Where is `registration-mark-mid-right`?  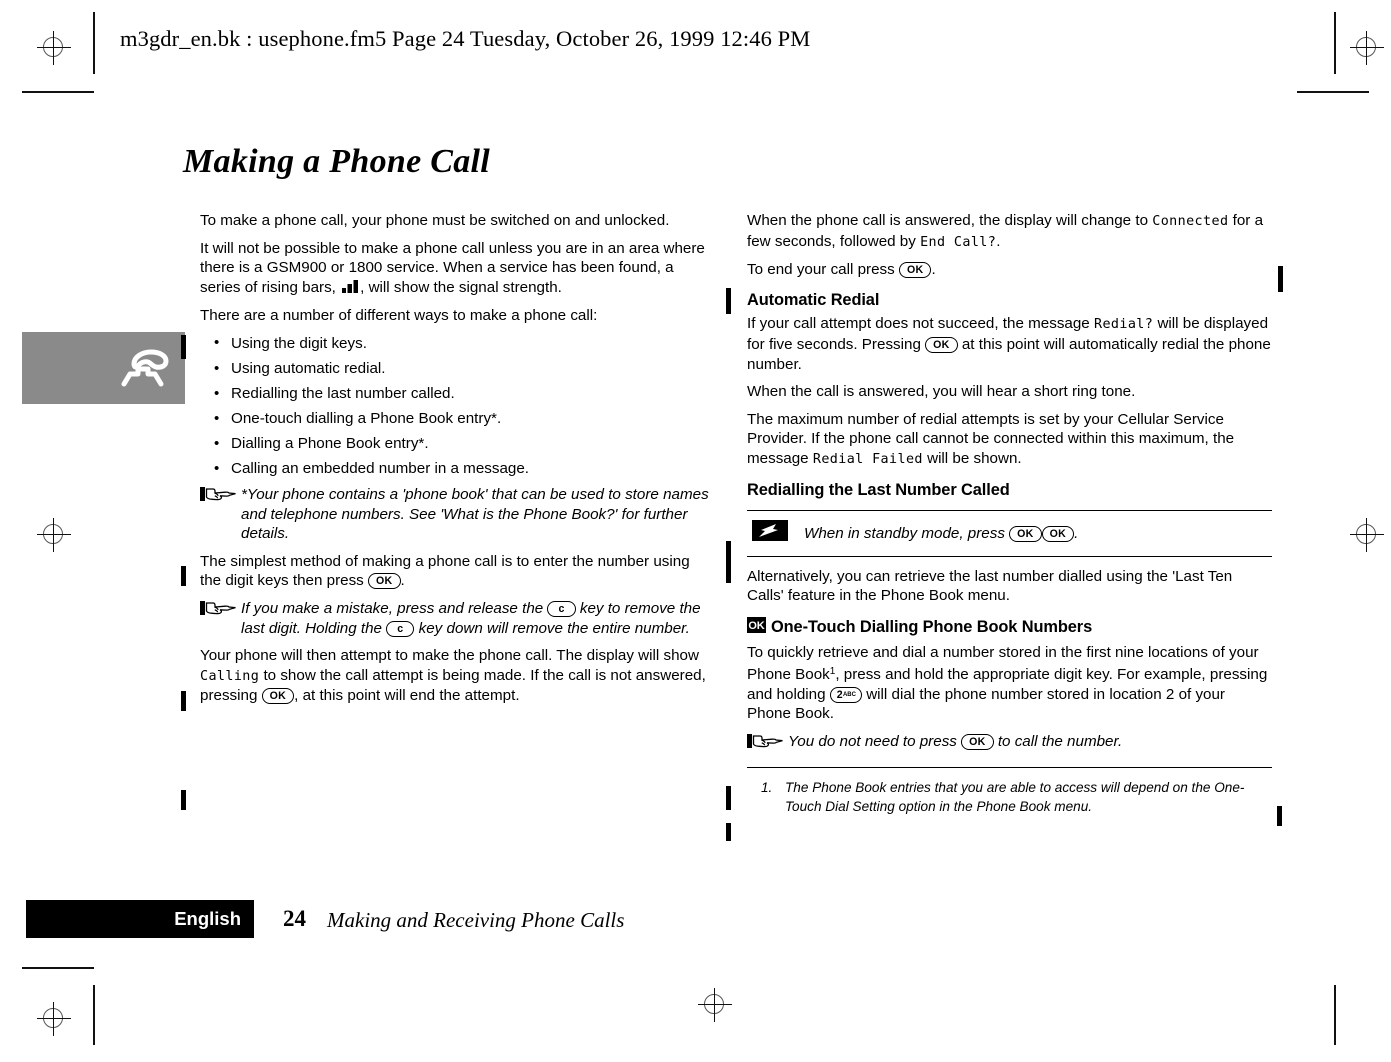
registration-mark-mid-right is located at coordinates (1367, 535).